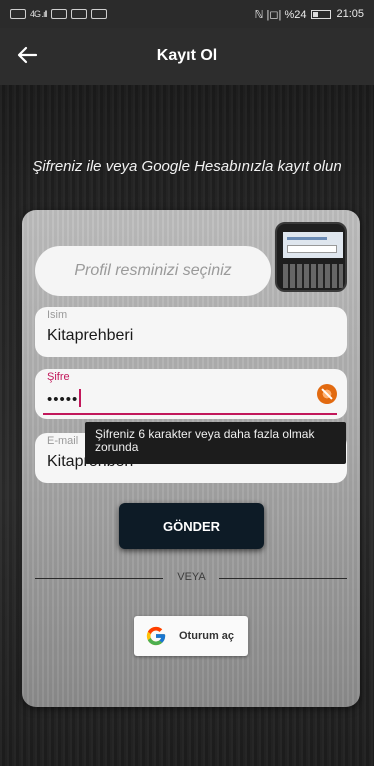 This screenshot has height=766, width=374. What do you see at coordinates (38, 14) in the screenshot?
I see `signal-strength: 4G .ıll` at bounding box center [38, 14].